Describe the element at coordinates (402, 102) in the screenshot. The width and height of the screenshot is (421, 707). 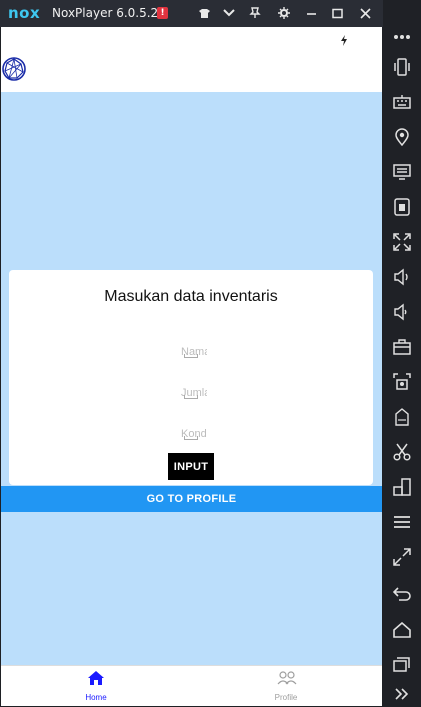
I see `keyboard-icon` at that location.